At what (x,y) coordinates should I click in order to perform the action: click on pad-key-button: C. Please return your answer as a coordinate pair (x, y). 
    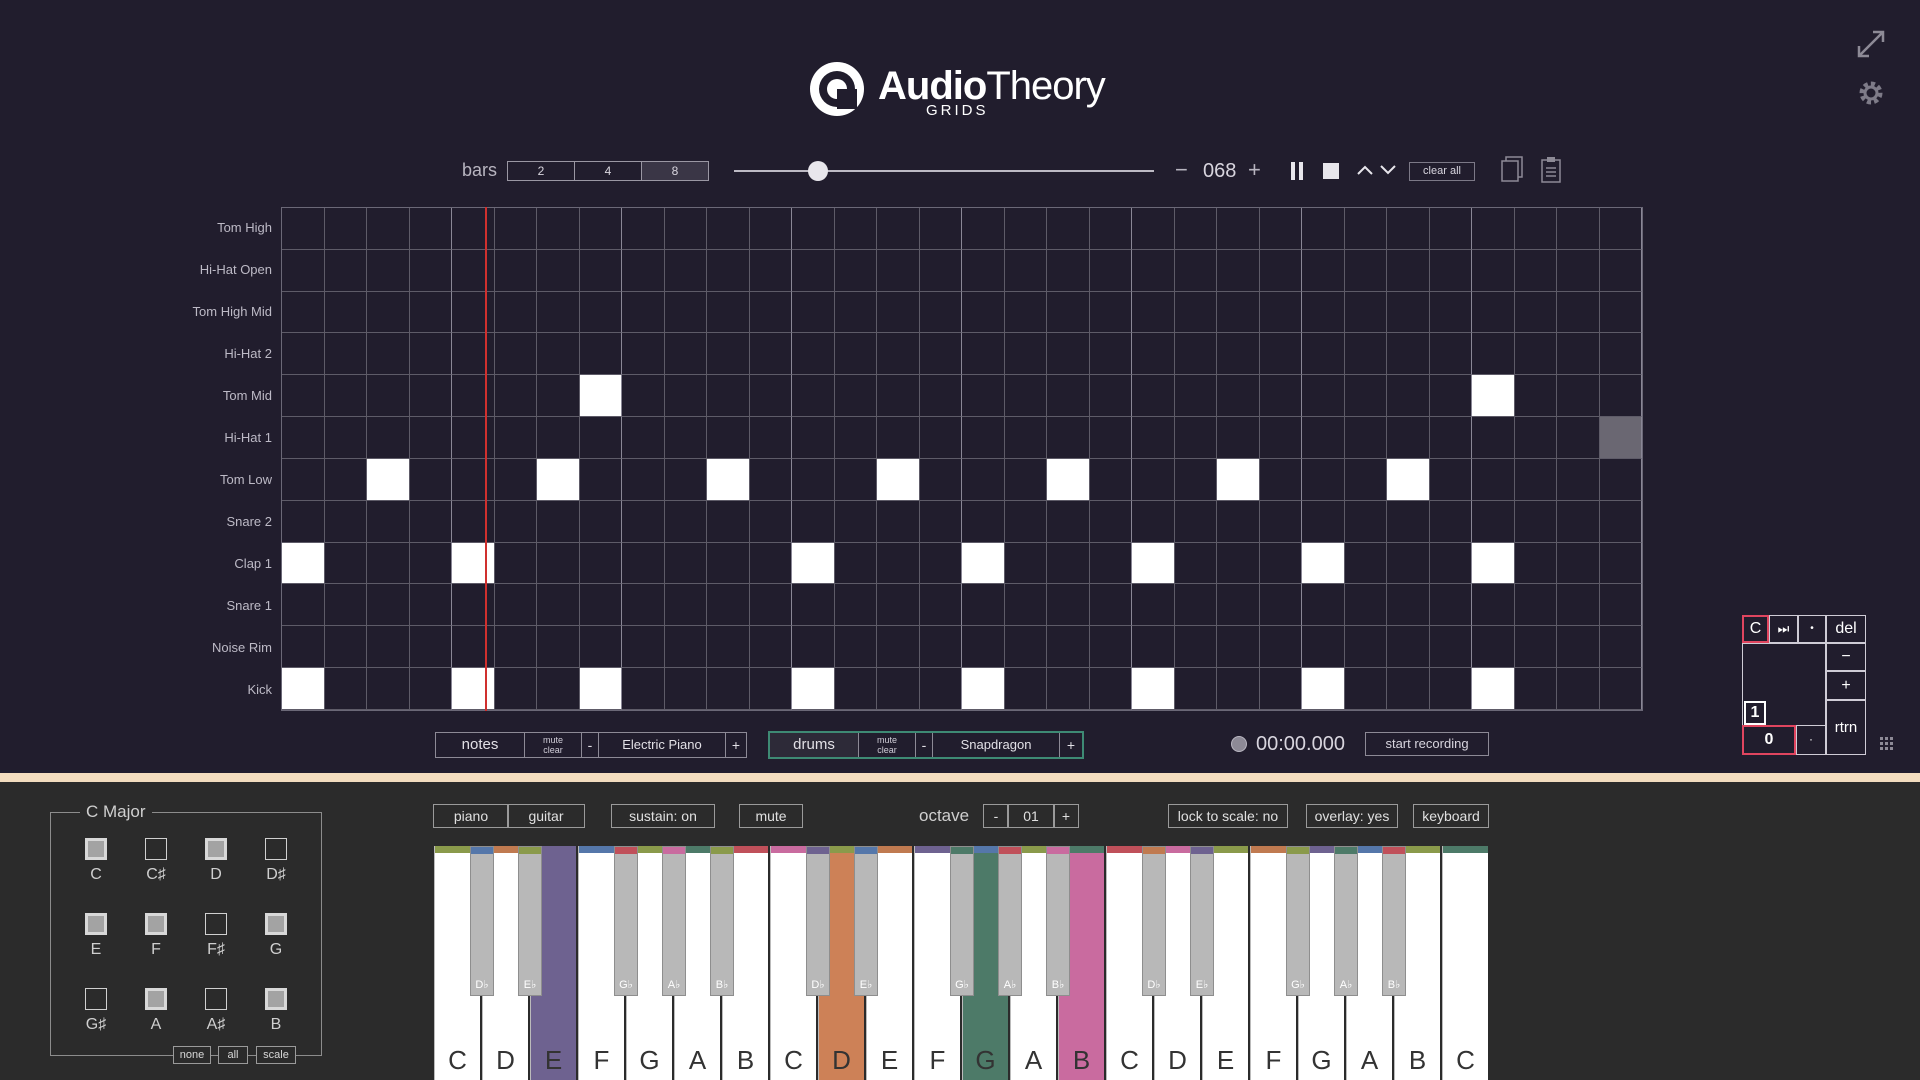
    Looking at the image, I should click on (1755, 629).